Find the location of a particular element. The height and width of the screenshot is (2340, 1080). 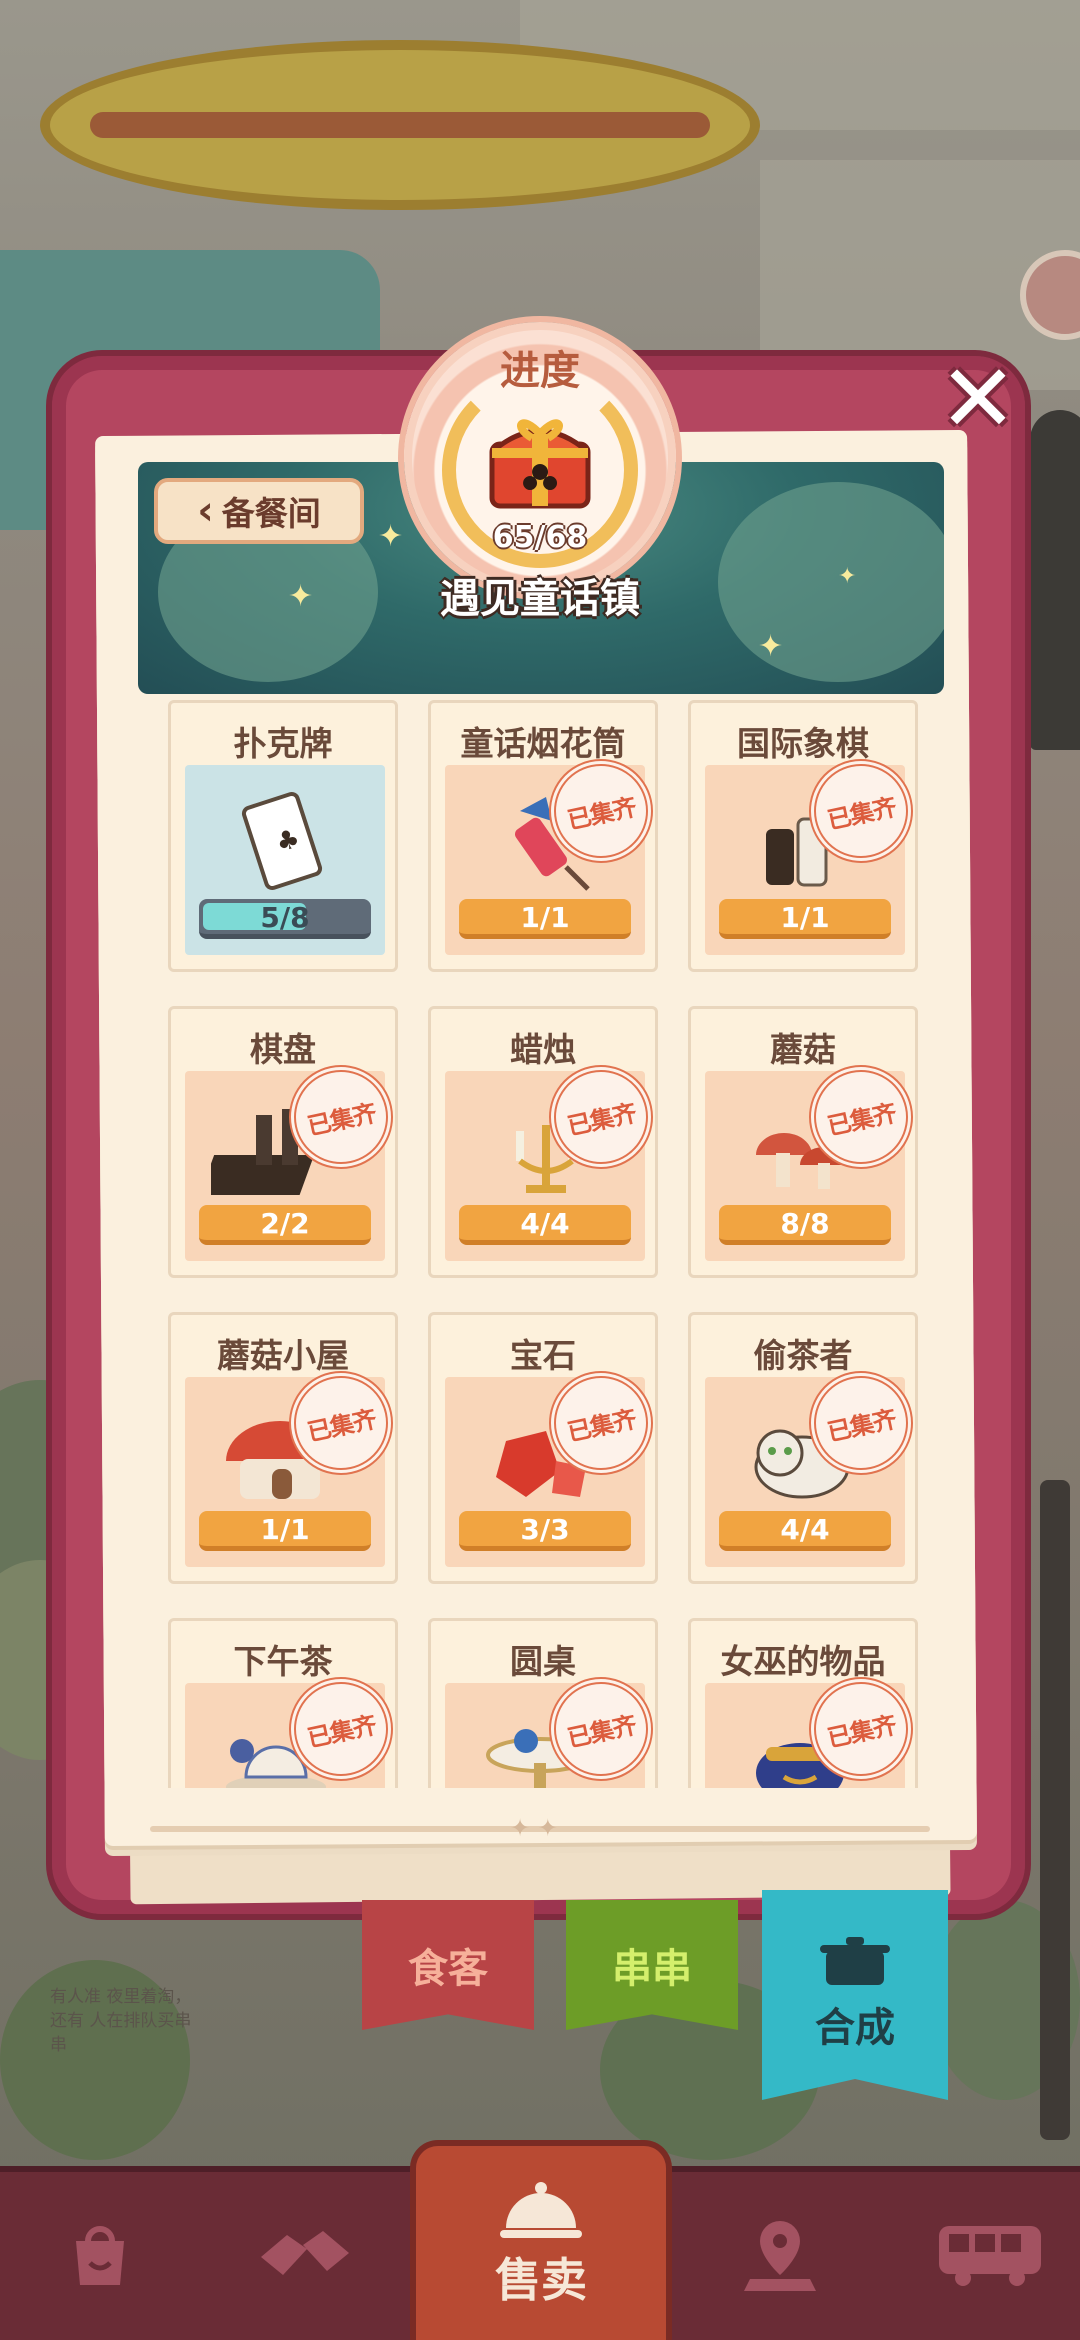

close-icon: ✕ is located at coordinates (978, 399).